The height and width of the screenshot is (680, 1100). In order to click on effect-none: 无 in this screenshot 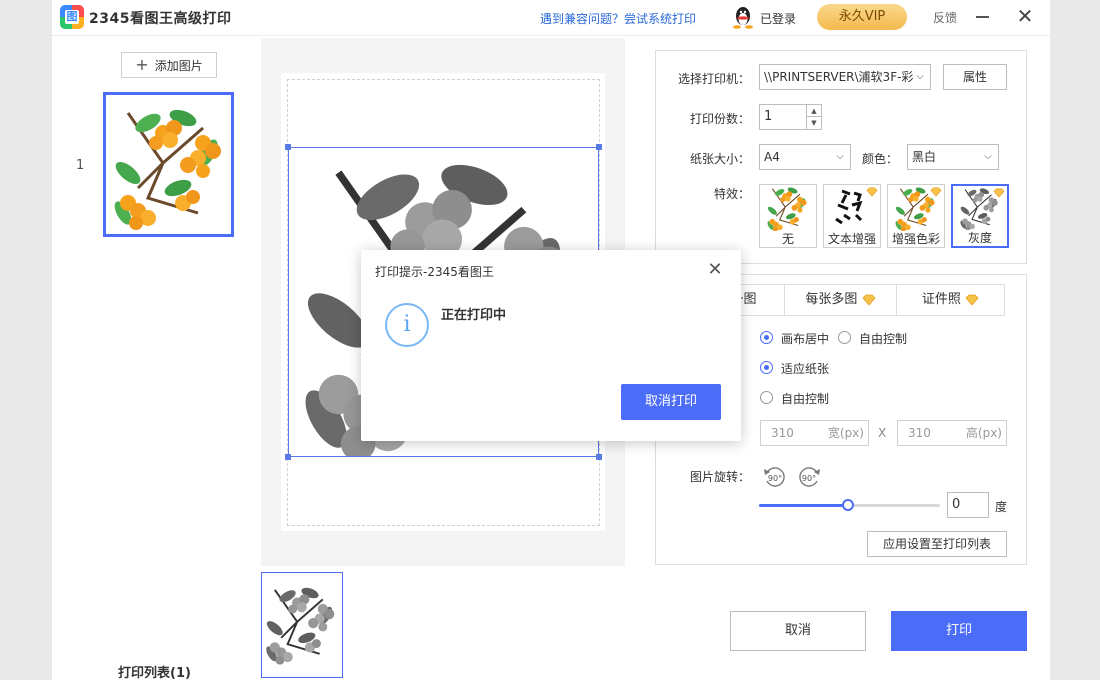, I will do `click(788, 216)`.